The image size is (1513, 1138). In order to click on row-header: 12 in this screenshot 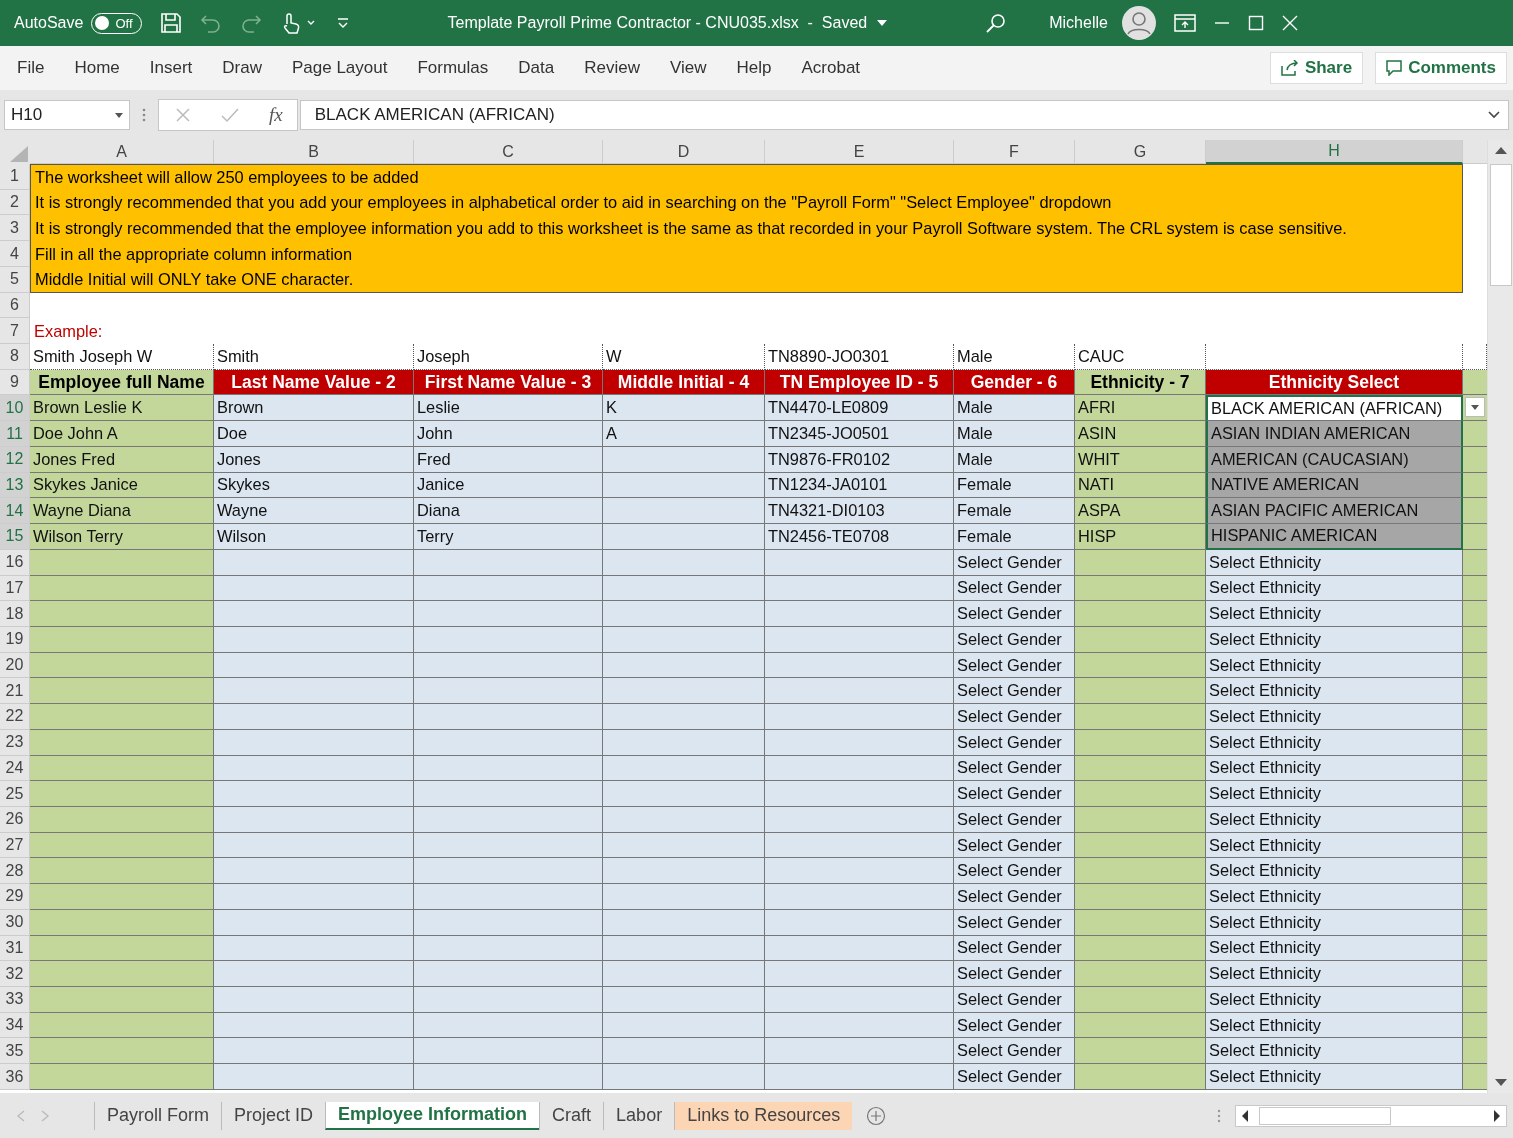, I will do `click(15, 459)`.